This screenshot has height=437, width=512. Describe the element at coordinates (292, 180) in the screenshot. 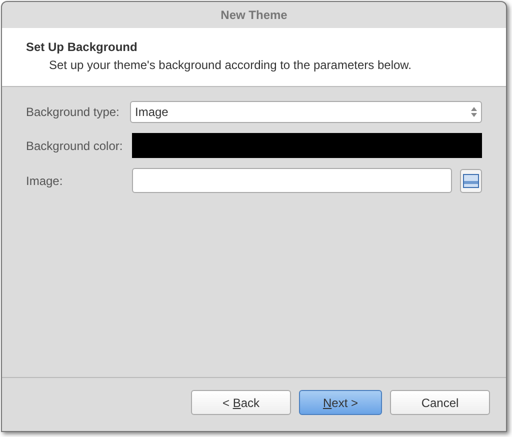

I see `image-path-field` at that location.